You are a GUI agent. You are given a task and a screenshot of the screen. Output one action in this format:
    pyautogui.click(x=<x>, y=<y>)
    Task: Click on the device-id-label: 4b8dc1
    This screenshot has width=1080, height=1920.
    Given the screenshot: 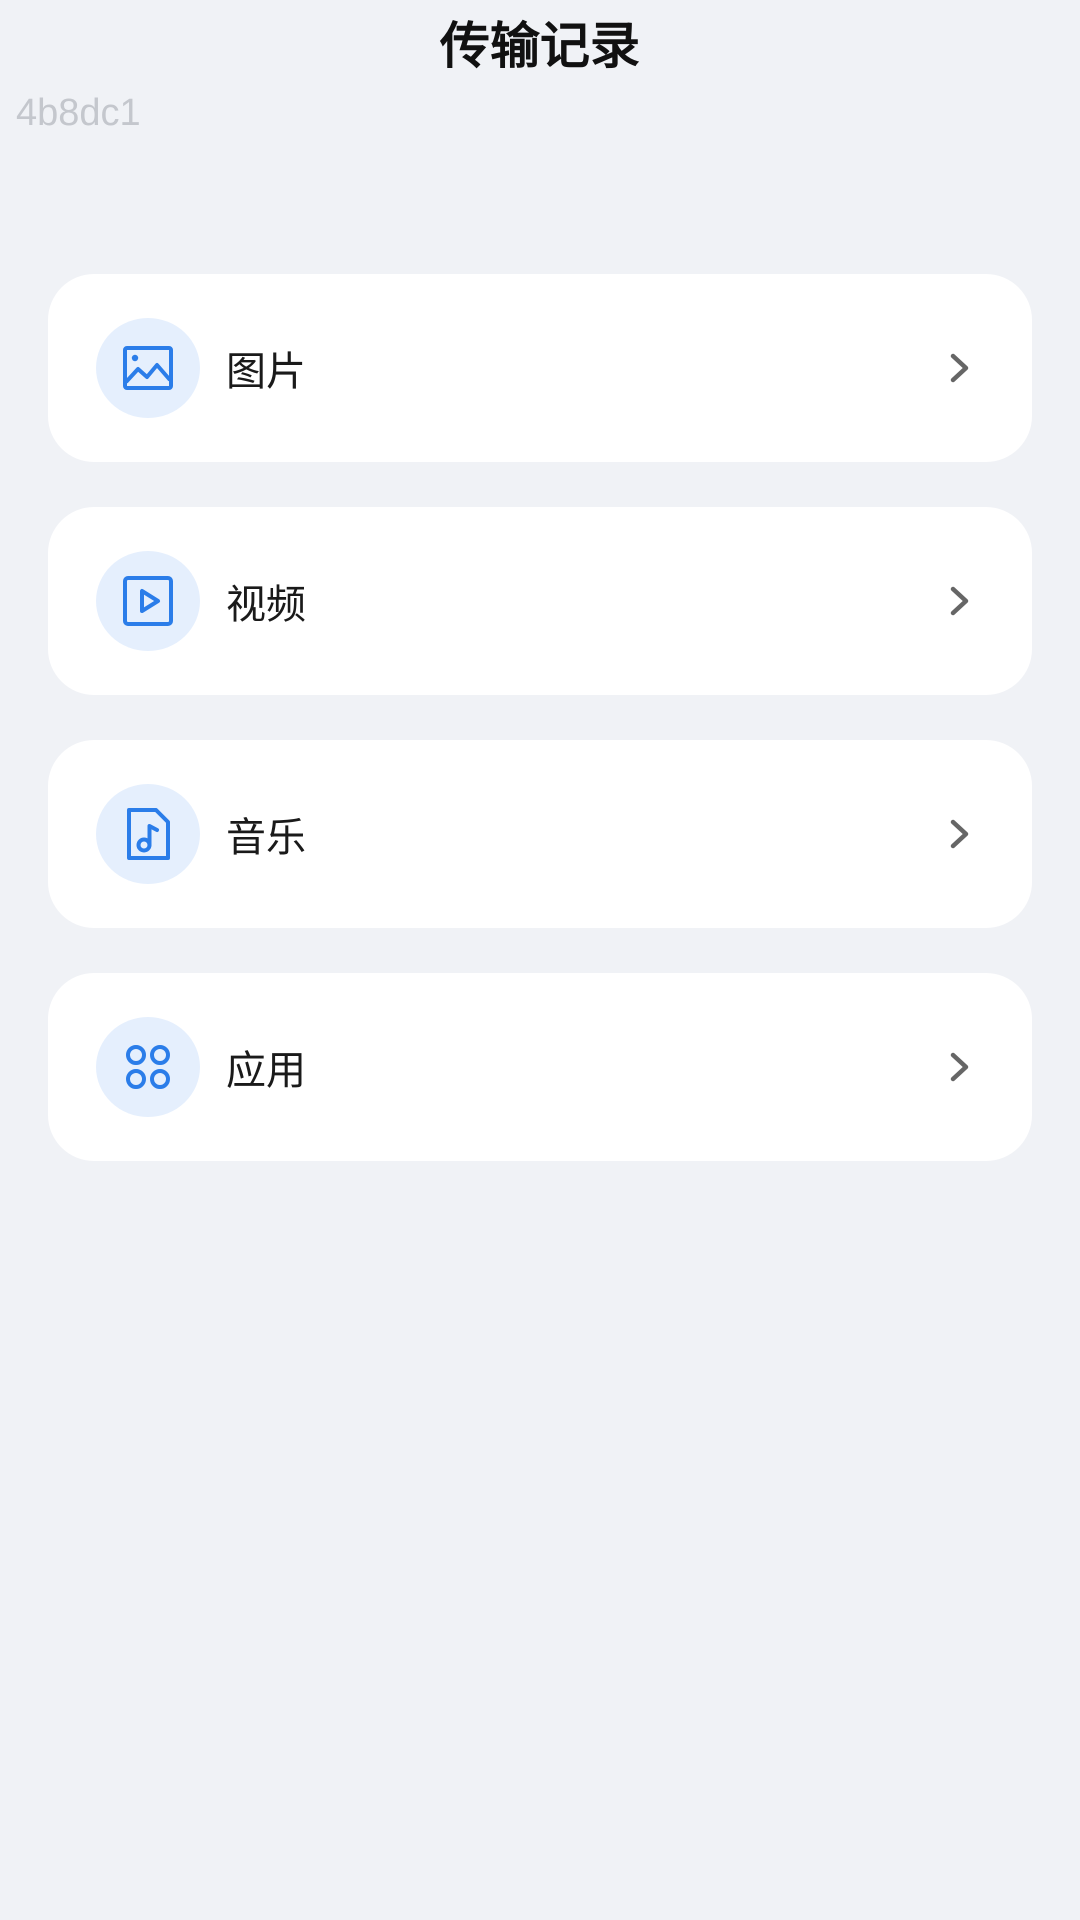 What is the action you would take?
    pyautogui.click(x=78, y=113)
    